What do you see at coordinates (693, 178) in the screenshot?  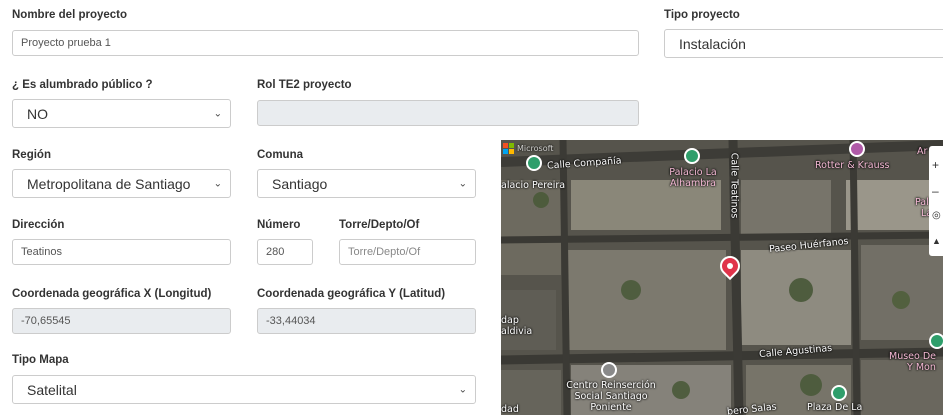 I see `map-label-palacio-alhambra: Palacio La Alhambra` at bounding box center [693, 178].